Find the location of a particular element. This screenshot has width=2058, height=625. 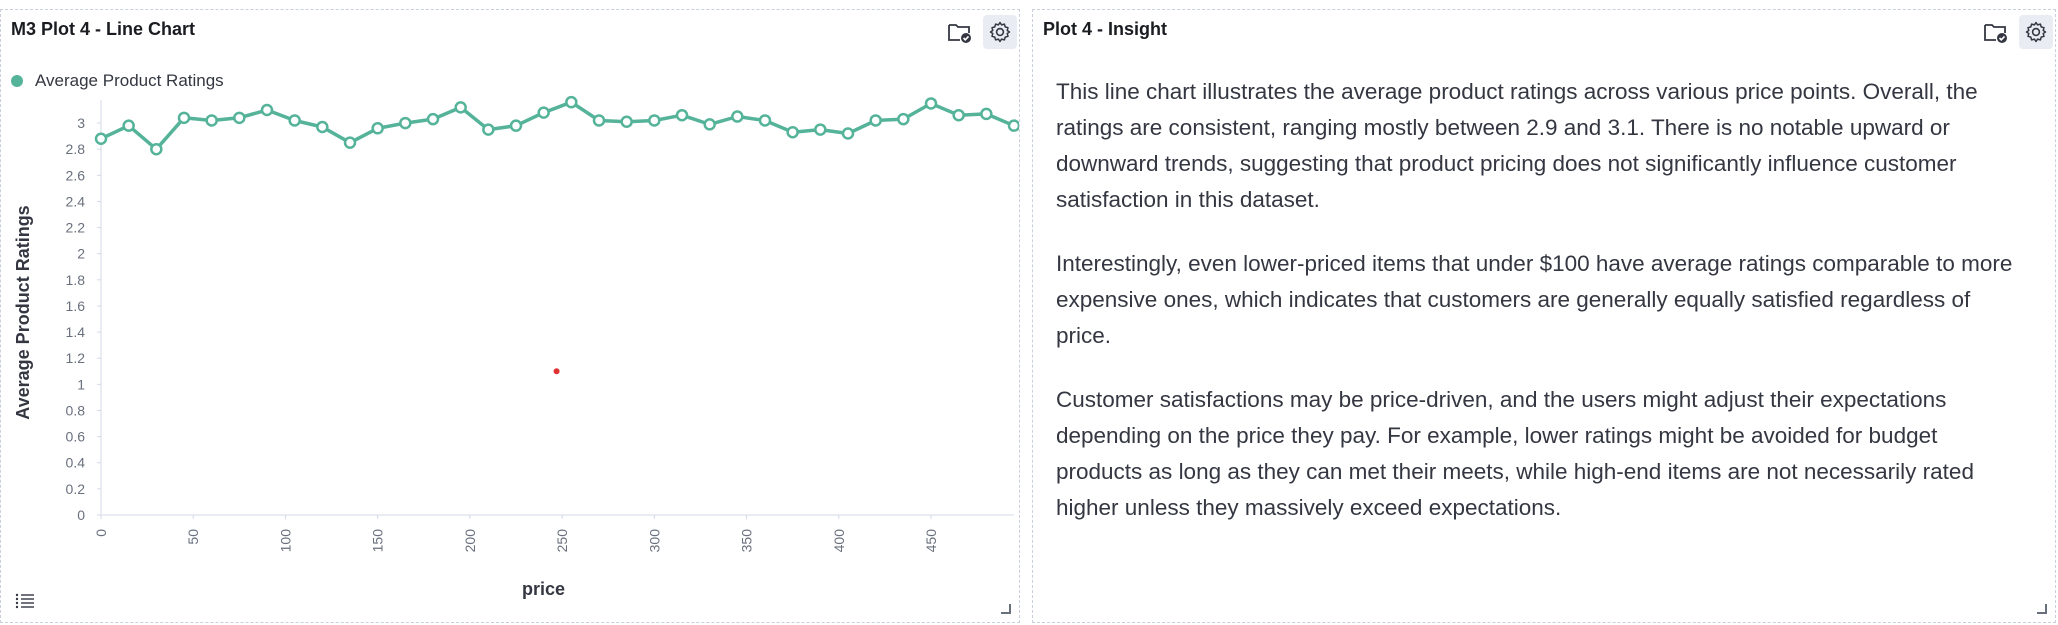

y-axis-title: Average Product Ratings is located at coordinates (23, 312).